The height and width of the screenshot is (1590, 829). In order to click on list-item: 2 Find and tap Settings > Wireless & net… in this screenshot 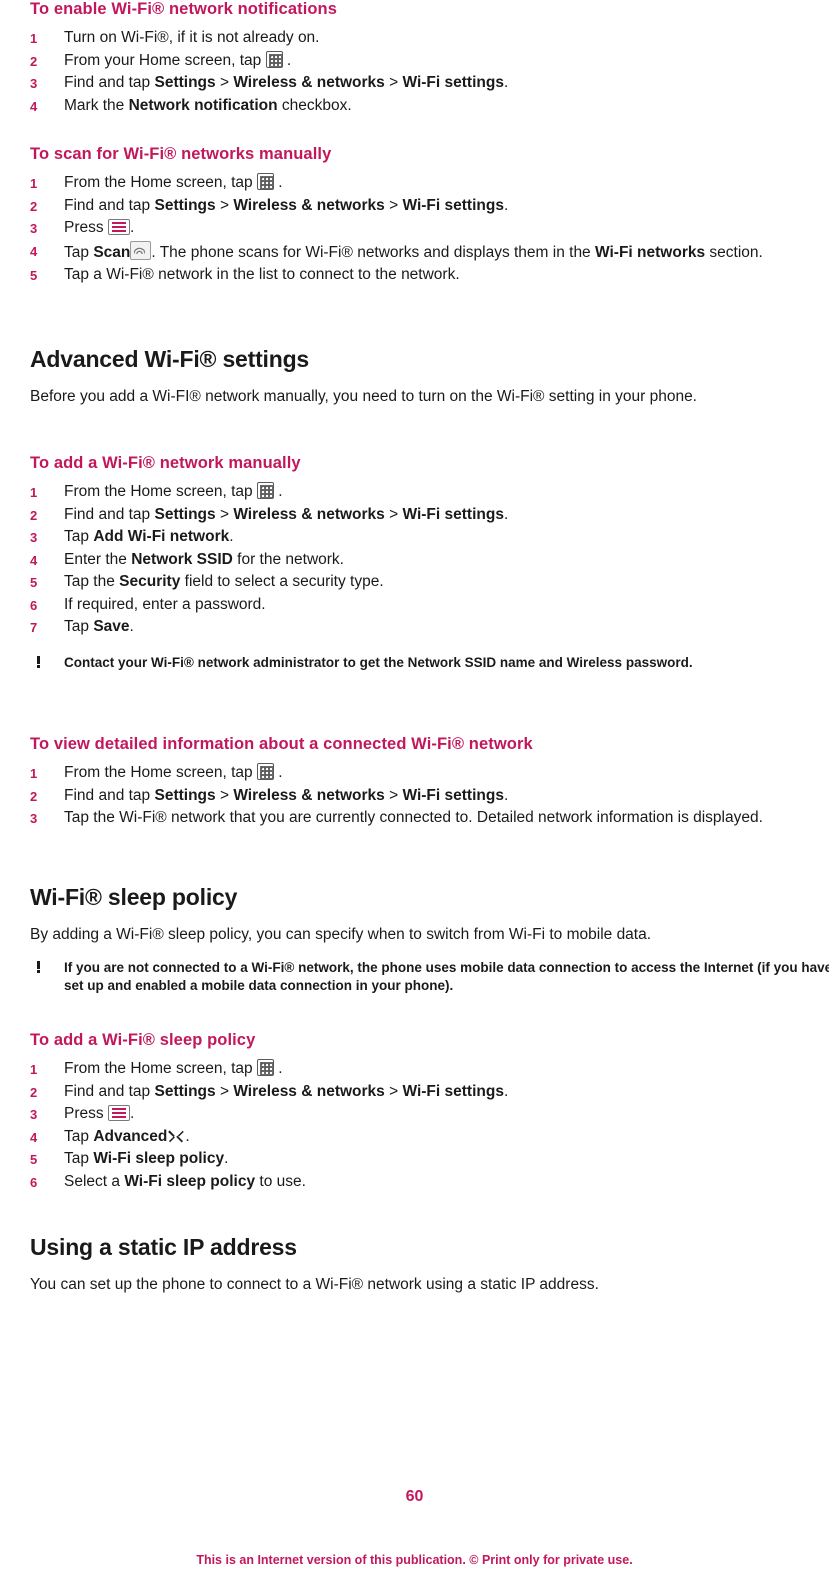, I will do `click(425, 796)`.